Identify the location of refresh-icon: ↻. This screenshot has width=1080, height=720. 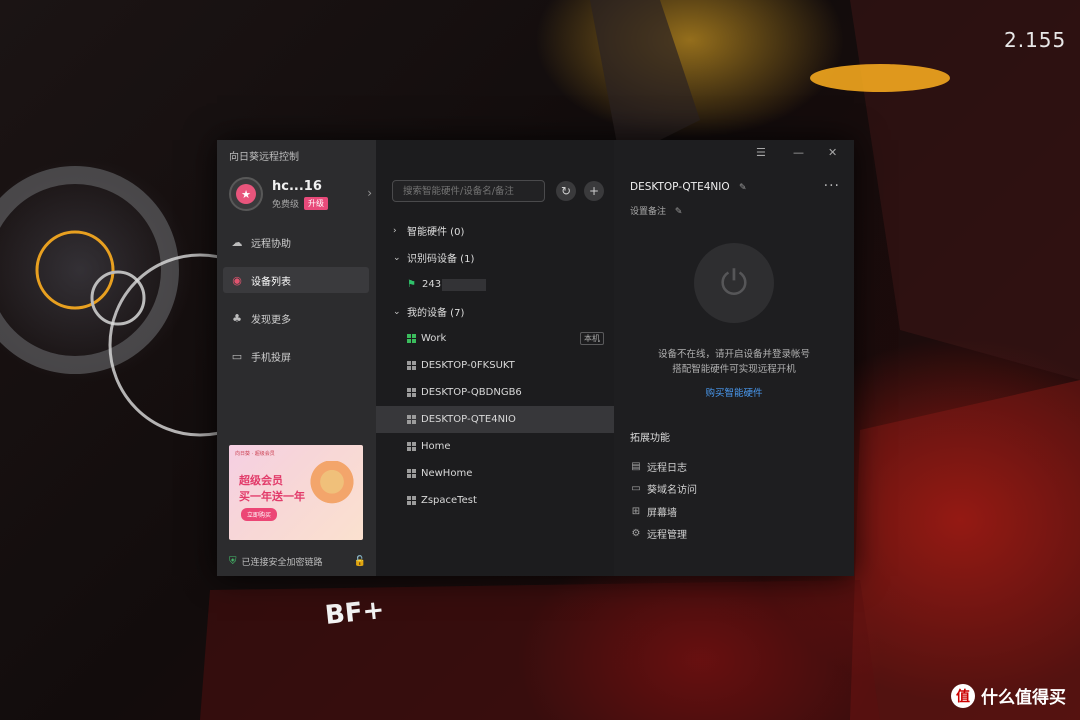
(566, 191).